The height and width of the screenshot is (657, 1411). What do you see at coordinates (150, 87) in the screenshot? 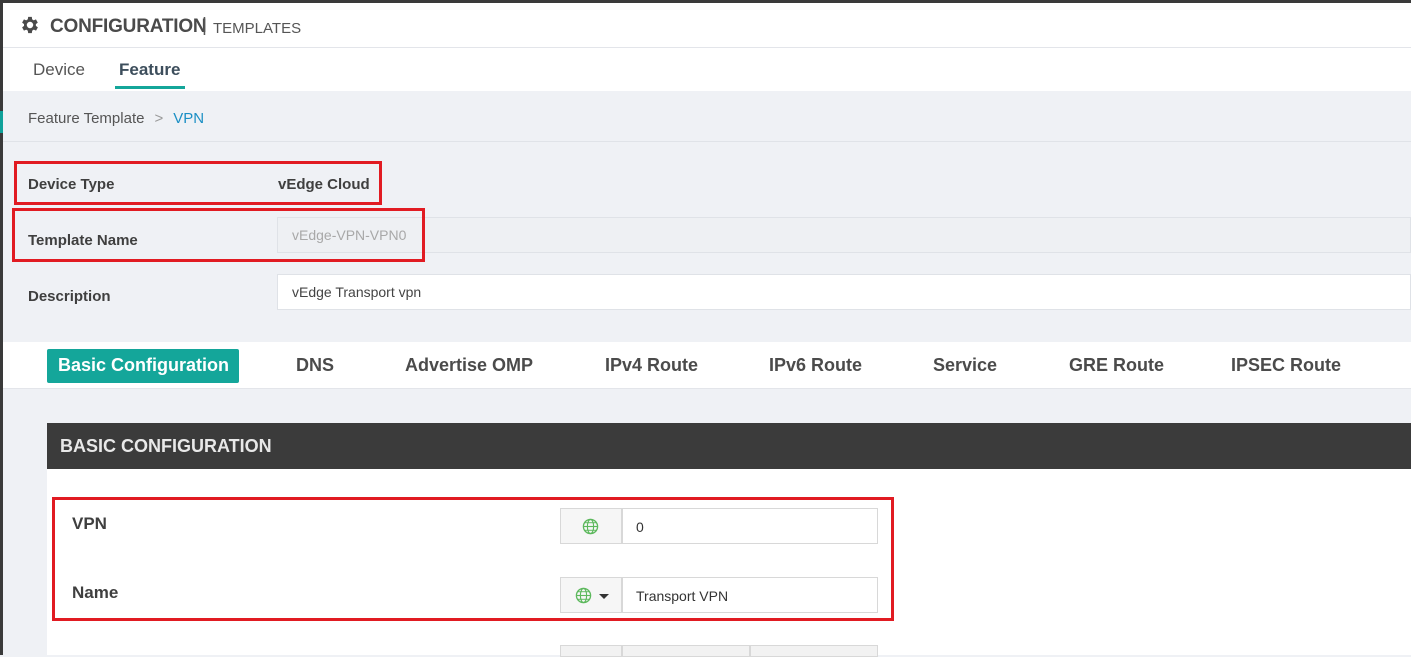
I see `active-tab-indicator` at bounding box center [150, 87].